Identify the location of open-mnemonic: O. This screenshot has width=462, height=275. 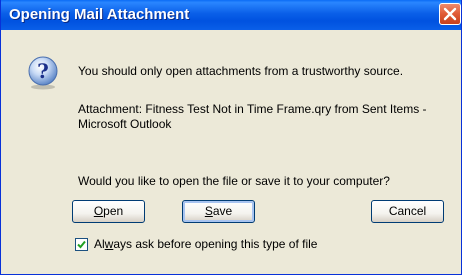
(98, 211).